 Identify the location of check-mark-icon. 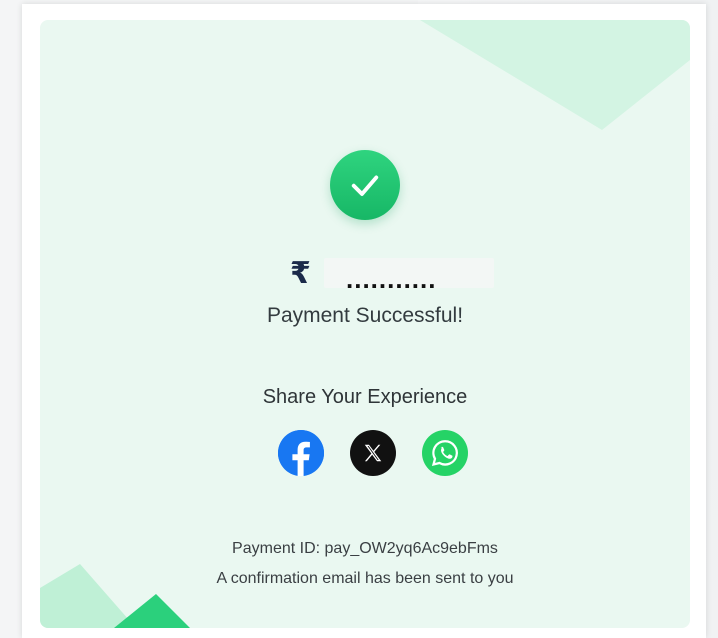
(365, 185).